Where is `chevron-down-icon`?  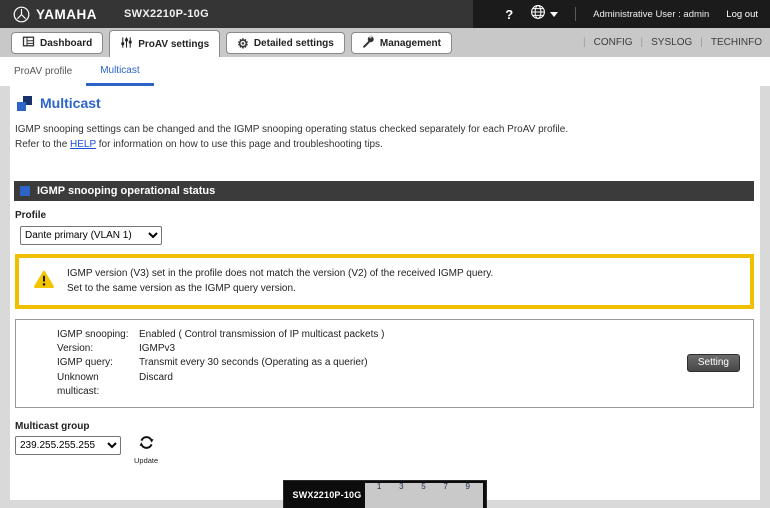
chevron-down-icon is located at coordinates (554, 14).